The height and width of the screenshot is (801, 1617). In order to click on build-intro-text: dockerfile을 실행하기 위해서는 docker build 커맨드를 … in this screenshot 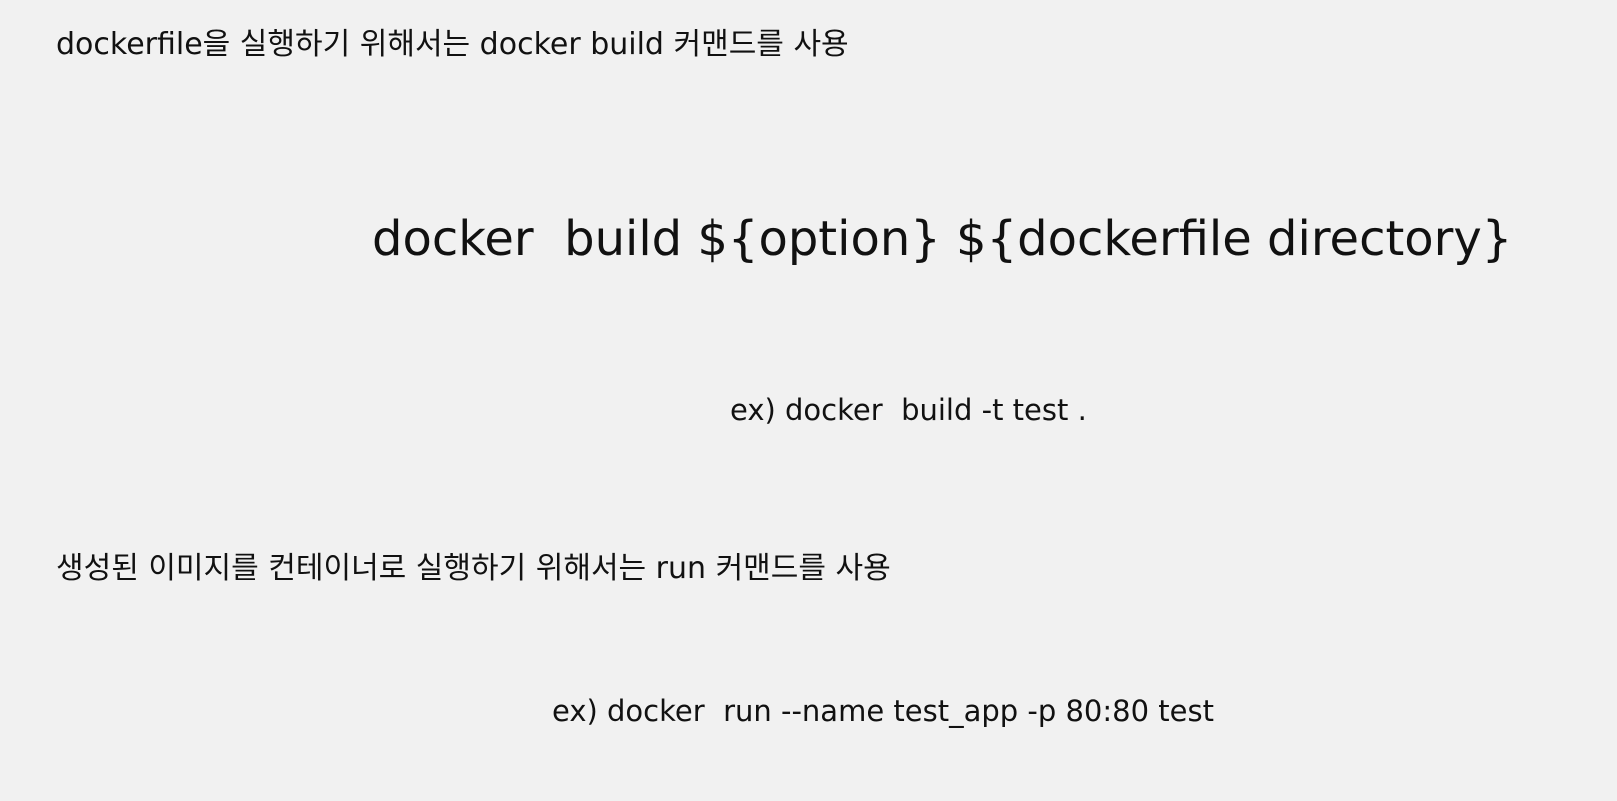, I will do `click(452, 44)`.